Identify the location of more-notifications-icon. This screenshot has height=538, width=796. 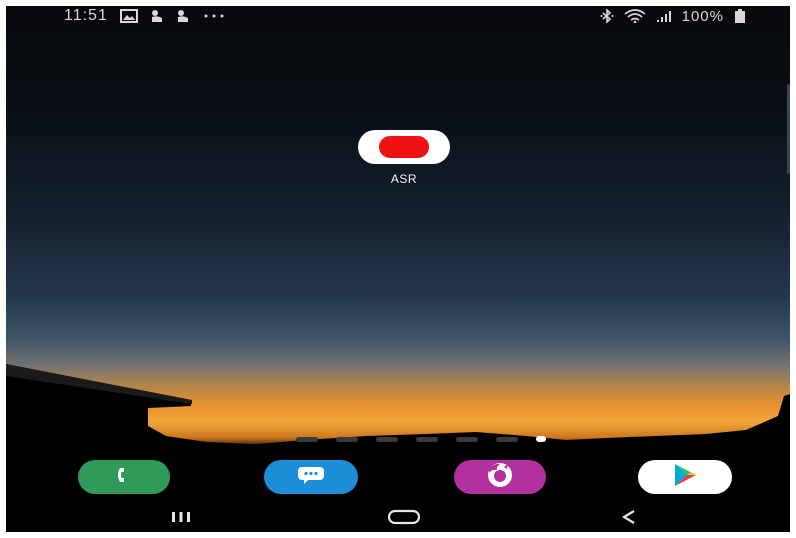
(214, 16).